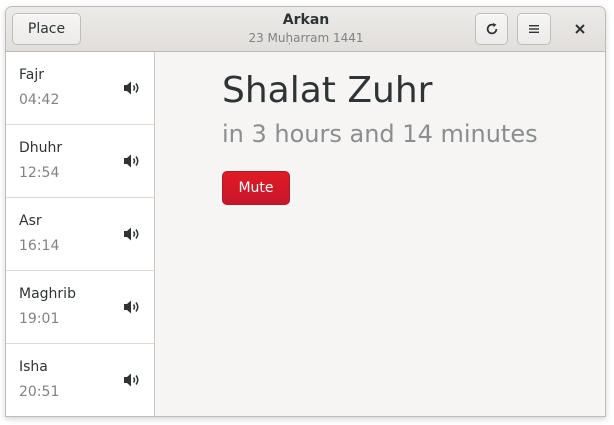 The height and width of the screenshot is (425, 614). I want to click on place-button: Place, so click(46, 29).